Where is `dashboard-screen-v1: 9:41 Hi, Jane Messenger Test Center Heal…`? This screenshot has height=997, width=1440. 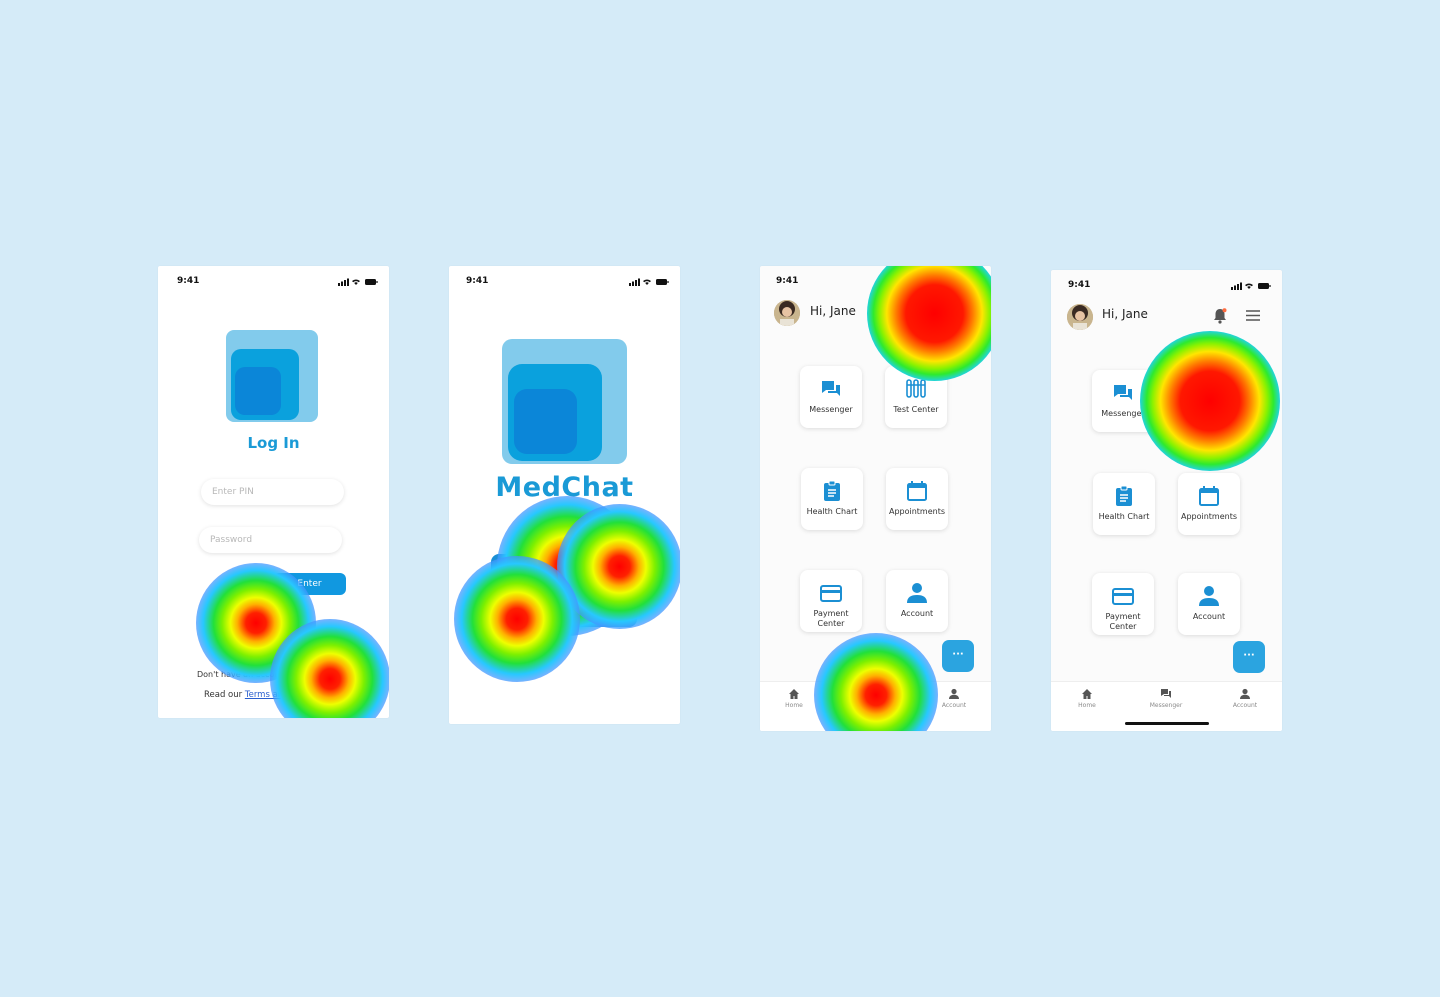 dashboard-screen-v1: 9:41 Hi, Jane Messenger Test Center Heal… is located at coordinates (875, 498).